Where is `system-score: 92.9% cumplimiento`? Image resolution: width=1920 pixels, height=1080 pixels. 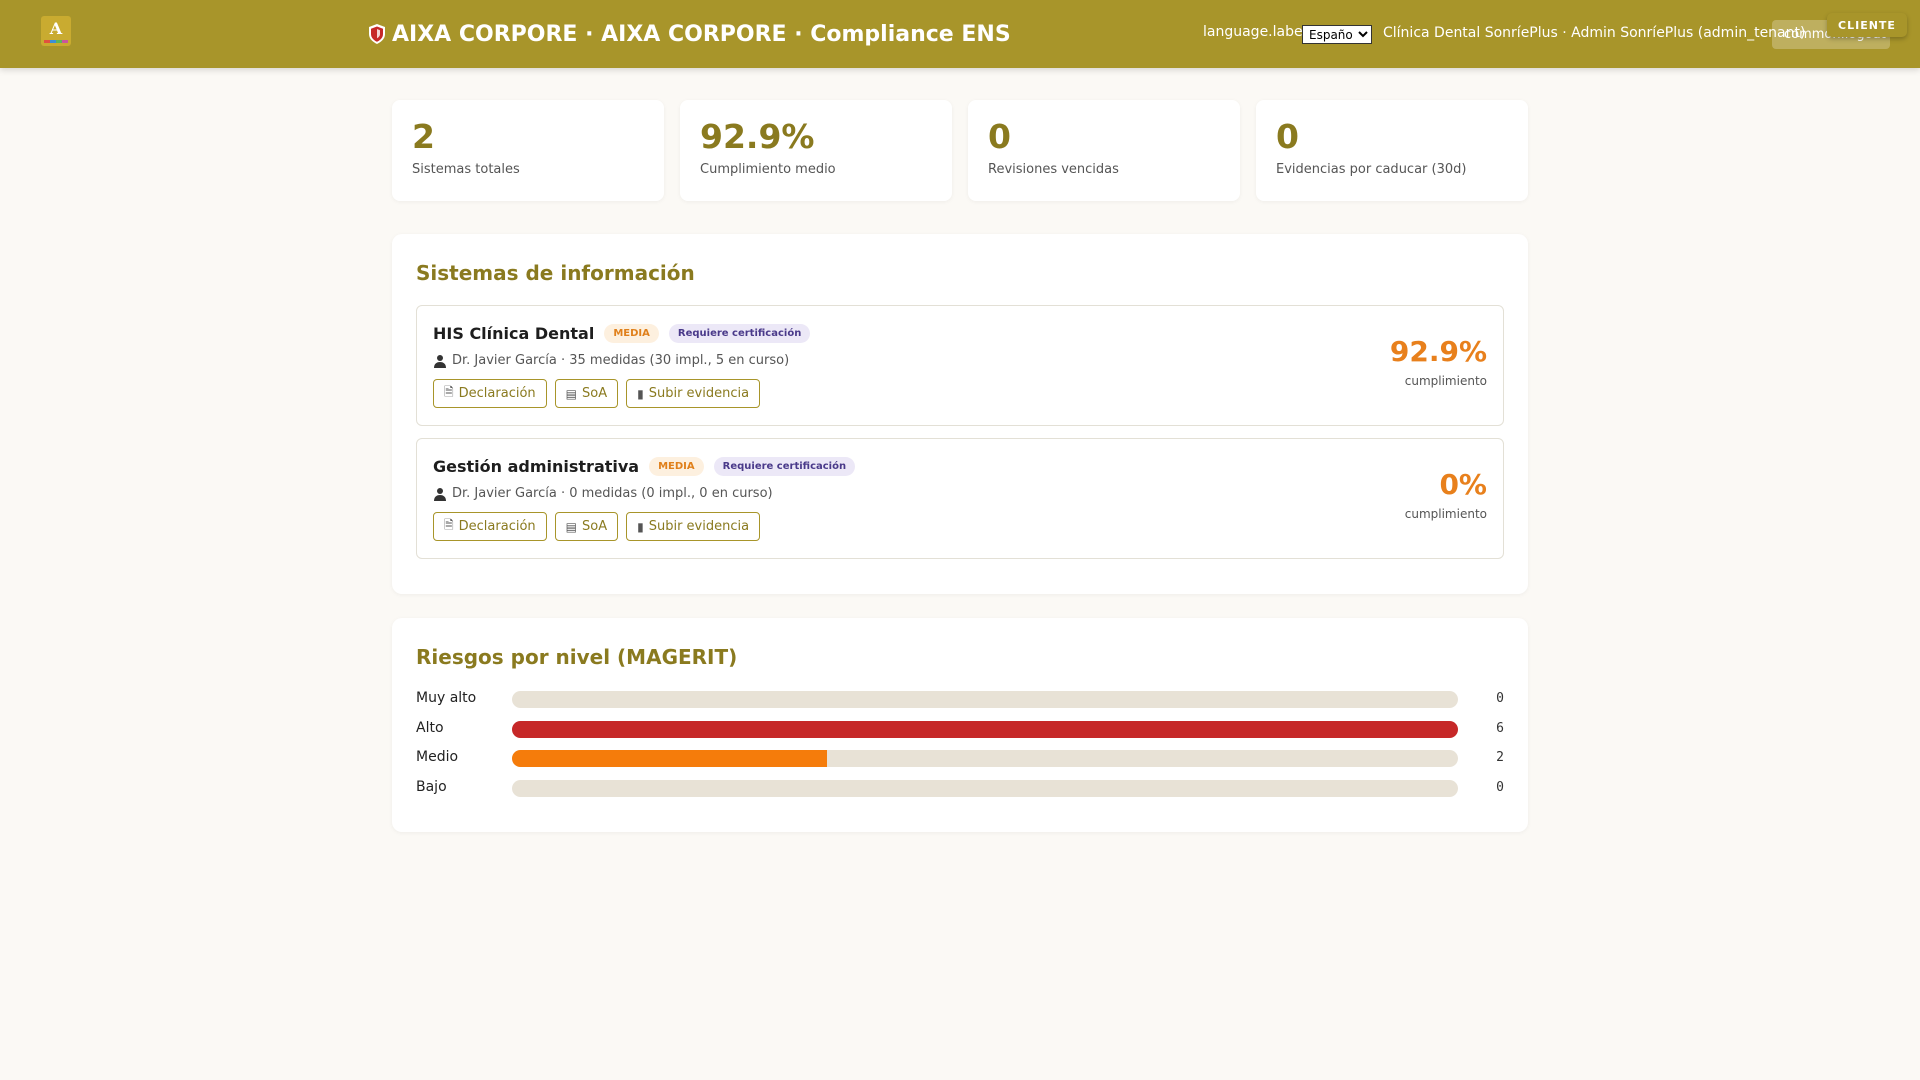
system-score: 92.9% cumplimiento is located at coordinates (1438, 362).